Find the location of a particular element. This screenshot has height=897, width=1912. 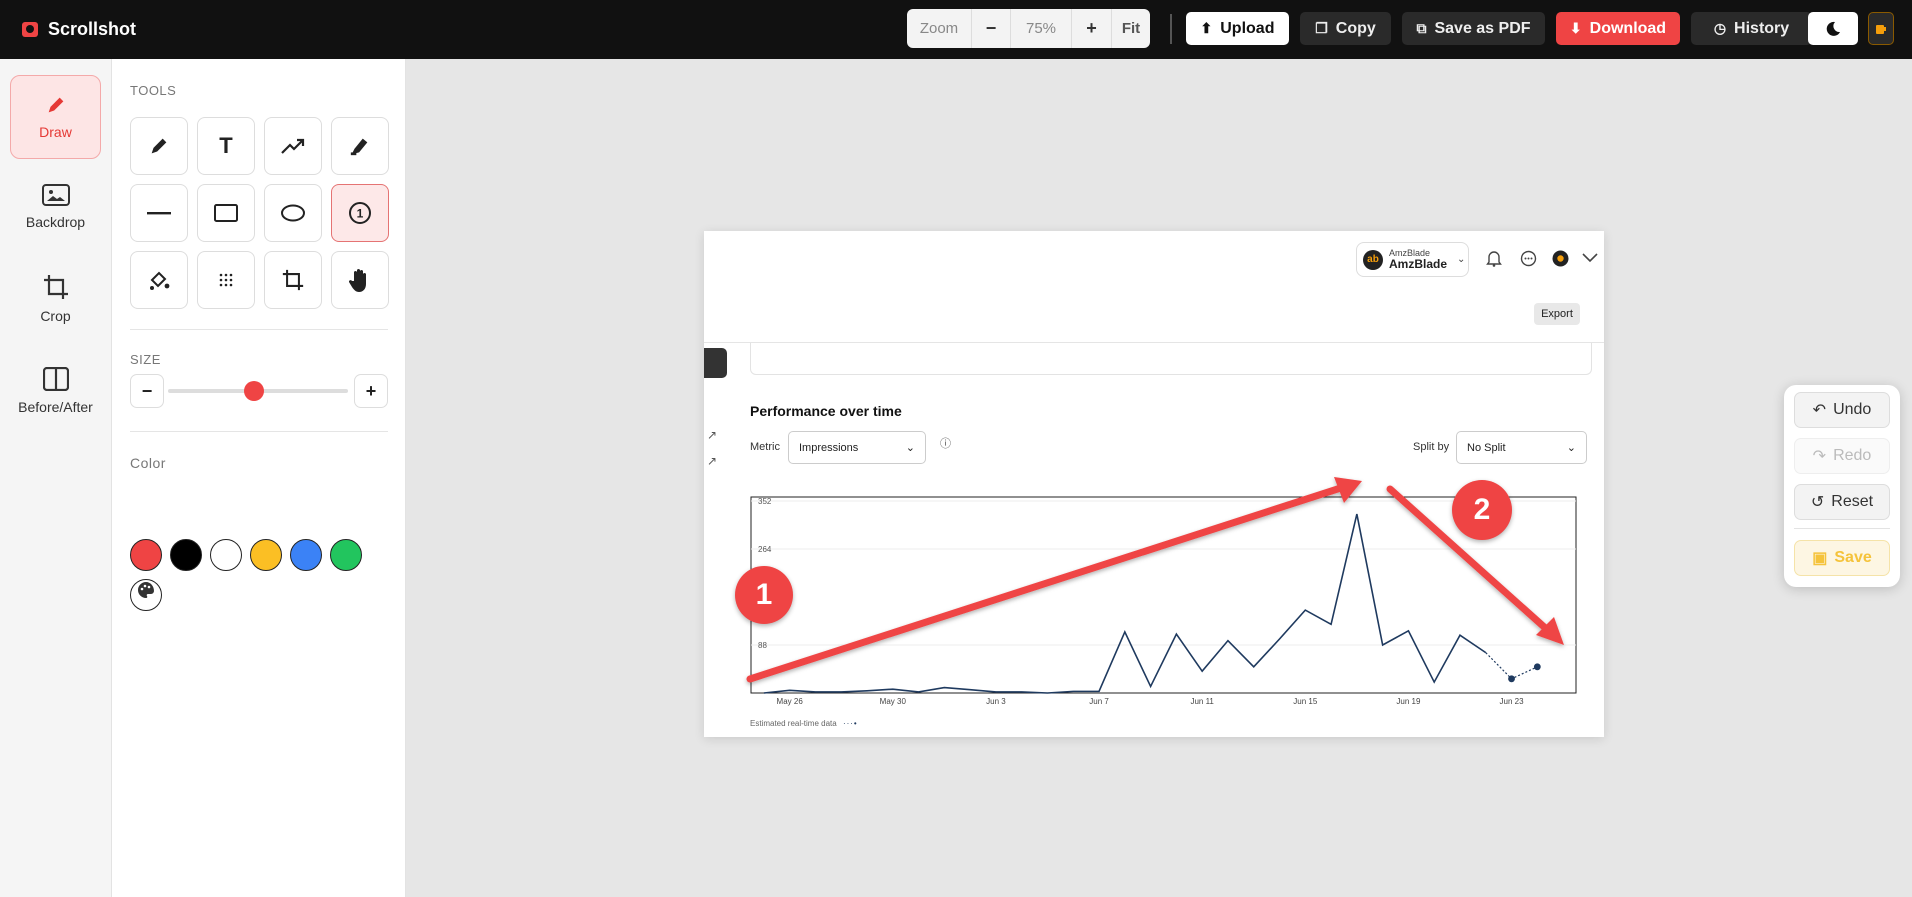

camera-icon is located at coordinates (30, 29).